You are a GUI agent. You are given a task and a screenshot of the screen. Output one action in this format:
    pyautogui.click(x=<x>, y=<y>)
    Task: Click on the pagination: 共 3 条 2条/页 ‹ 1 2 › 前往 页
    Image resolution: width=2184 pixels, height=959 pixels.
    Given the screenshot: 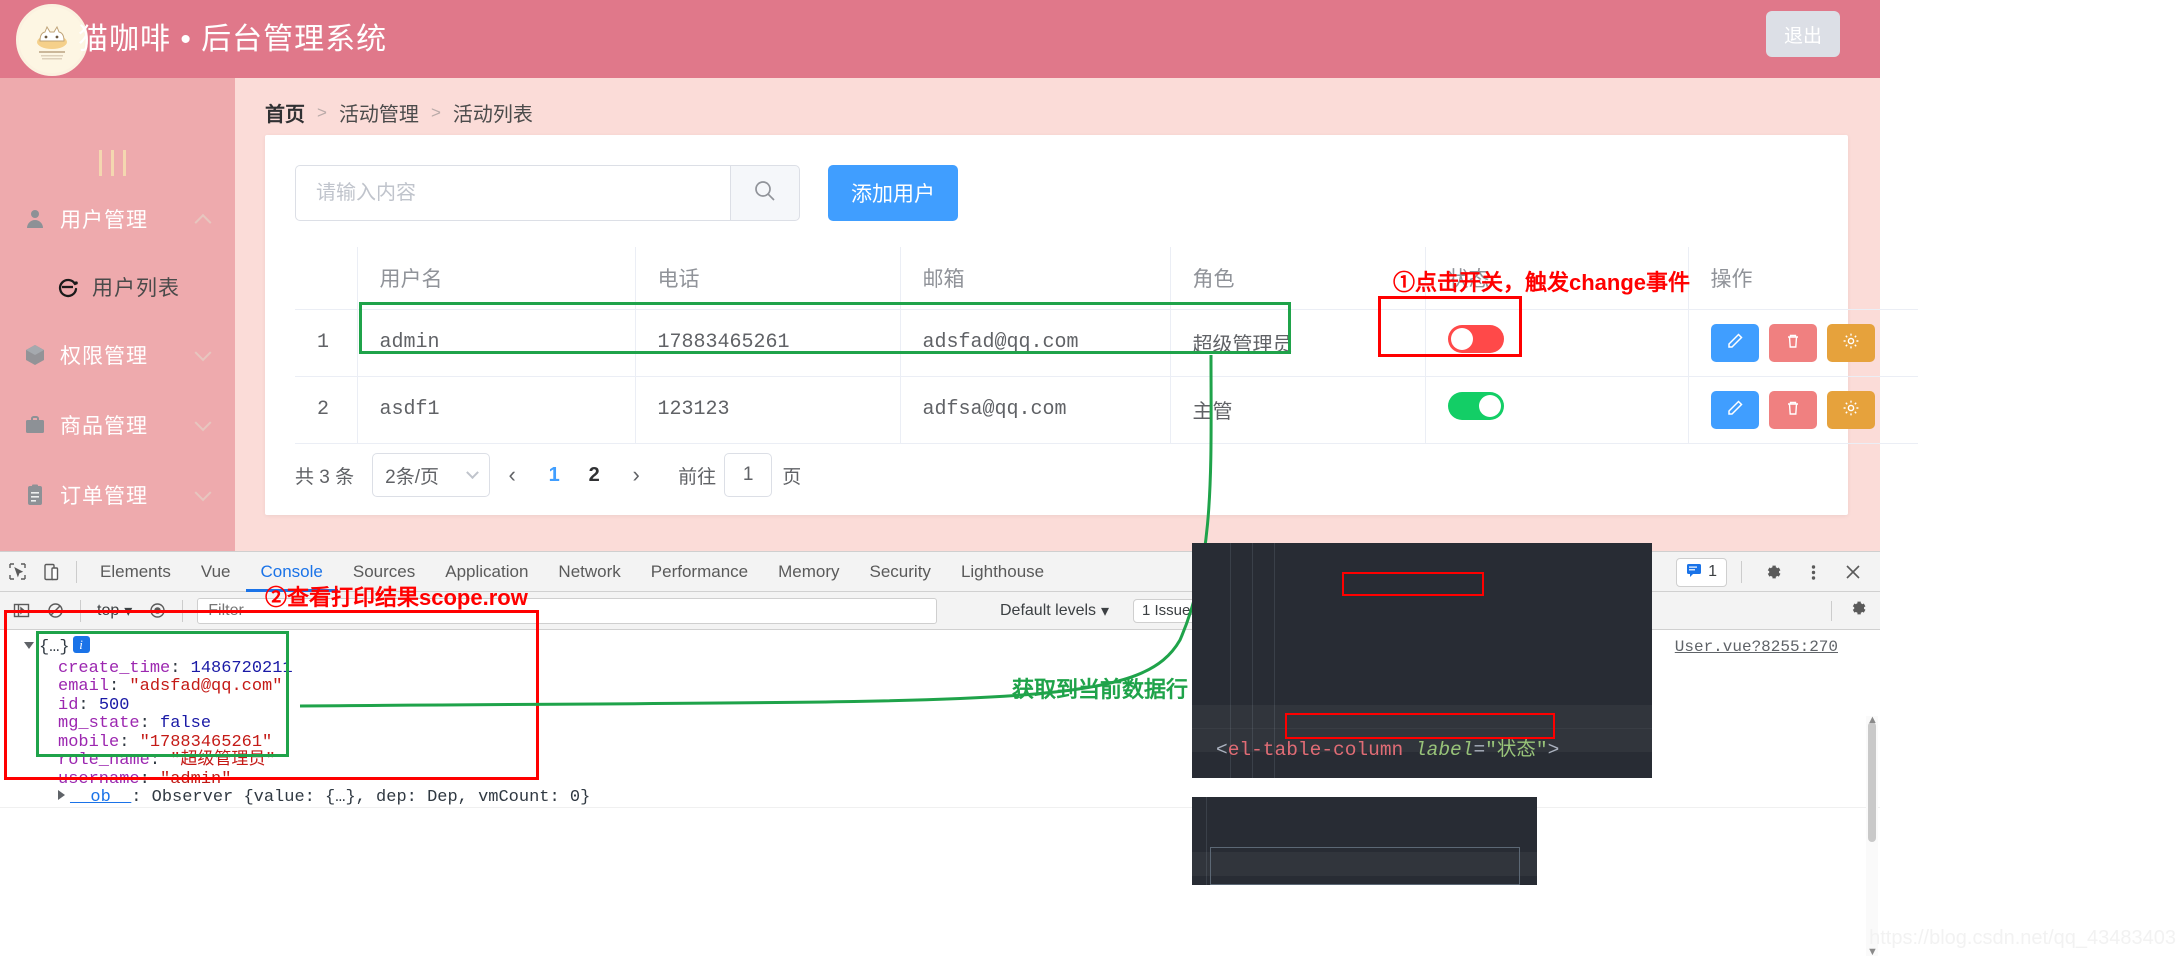 What is the action you would take?
    pyautogui.click(x=548, y=475)
    